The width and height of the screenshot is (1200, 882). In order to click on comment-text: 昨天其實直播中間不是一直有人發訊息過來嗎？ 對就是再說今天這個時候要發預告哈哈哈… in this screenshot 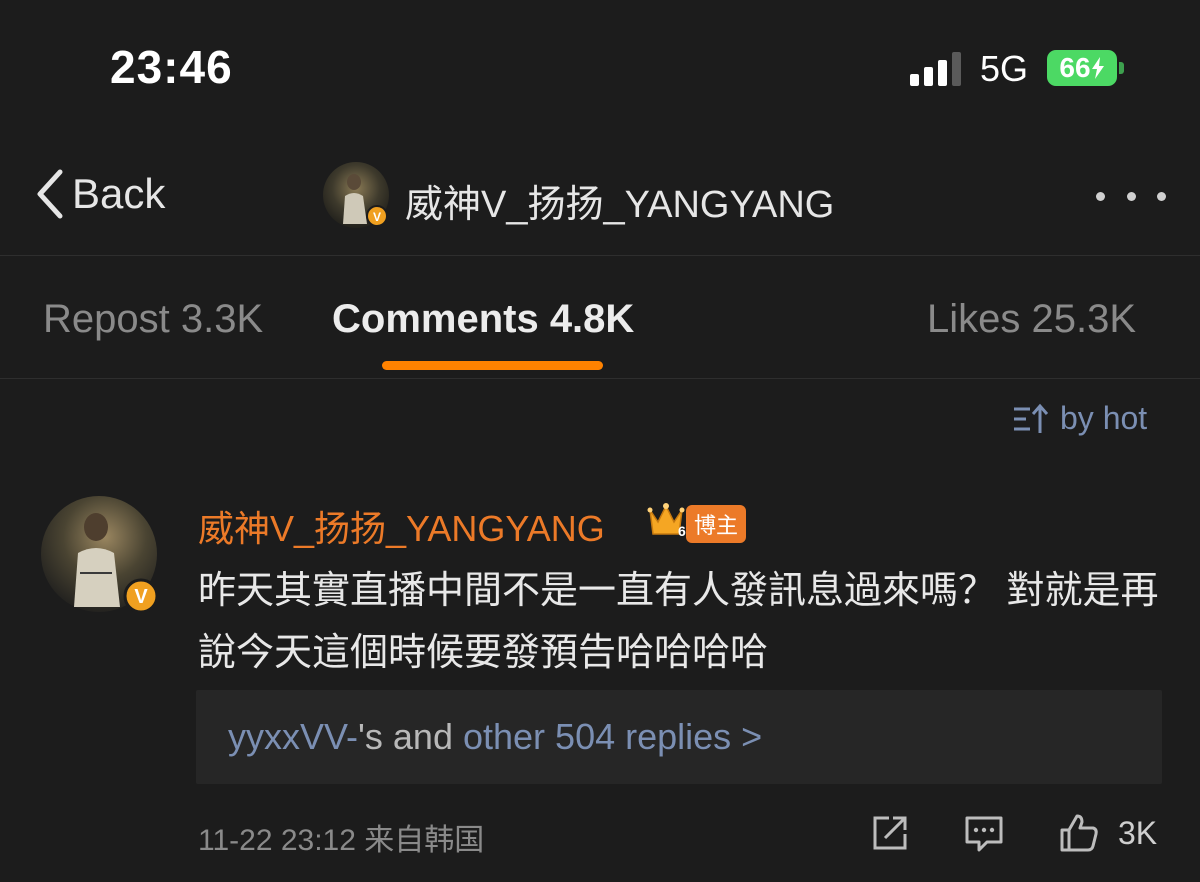, I will do `click(678, 622)`.